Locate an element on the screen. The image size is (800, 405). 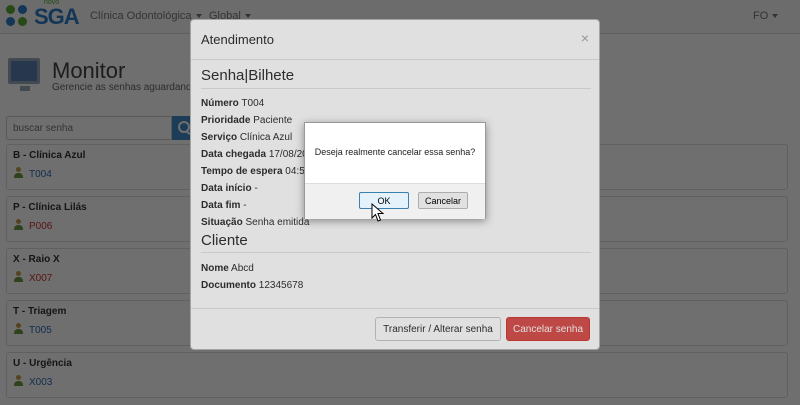
mouse-cursor-icon is located at coordinates (378, 212).